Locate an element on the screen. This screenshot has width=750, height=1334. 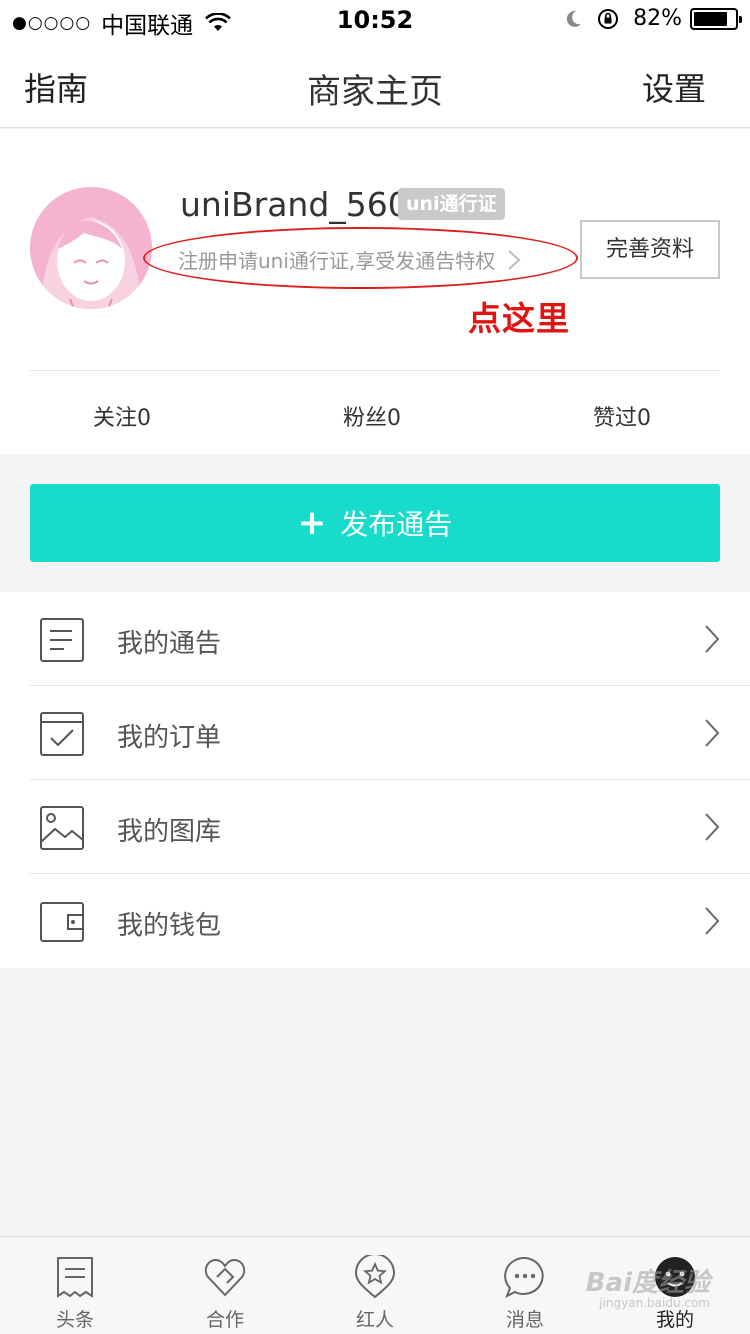
tab-cooperation: 合作 is located at coordinates (225, 1293).